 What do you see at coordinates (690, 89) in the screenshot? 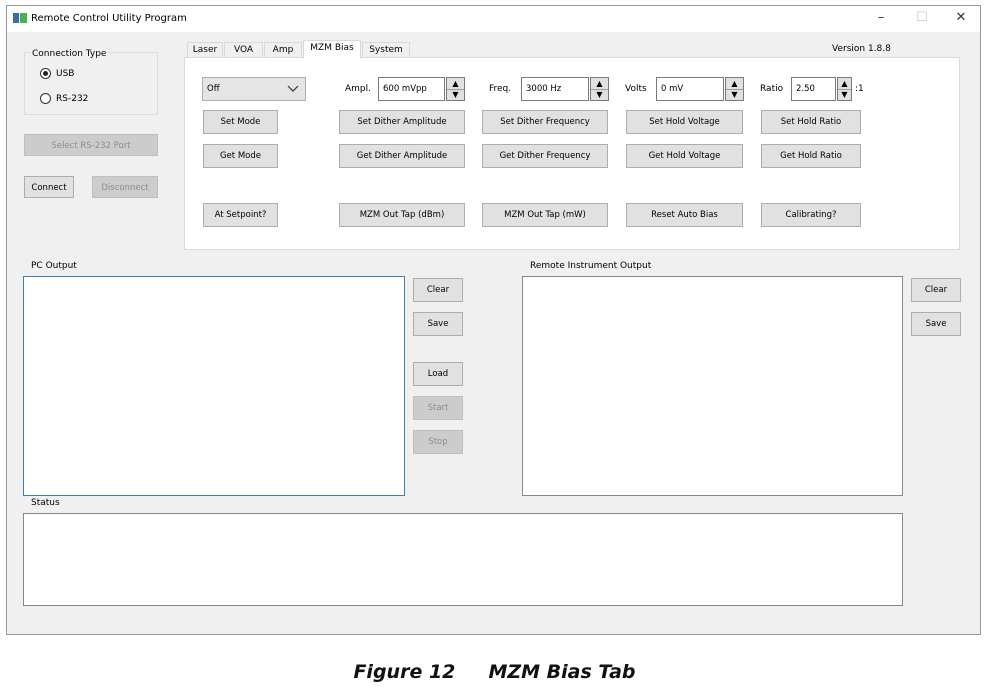
I see `volts-input: 0 mV` at bounding box center [690, 89].